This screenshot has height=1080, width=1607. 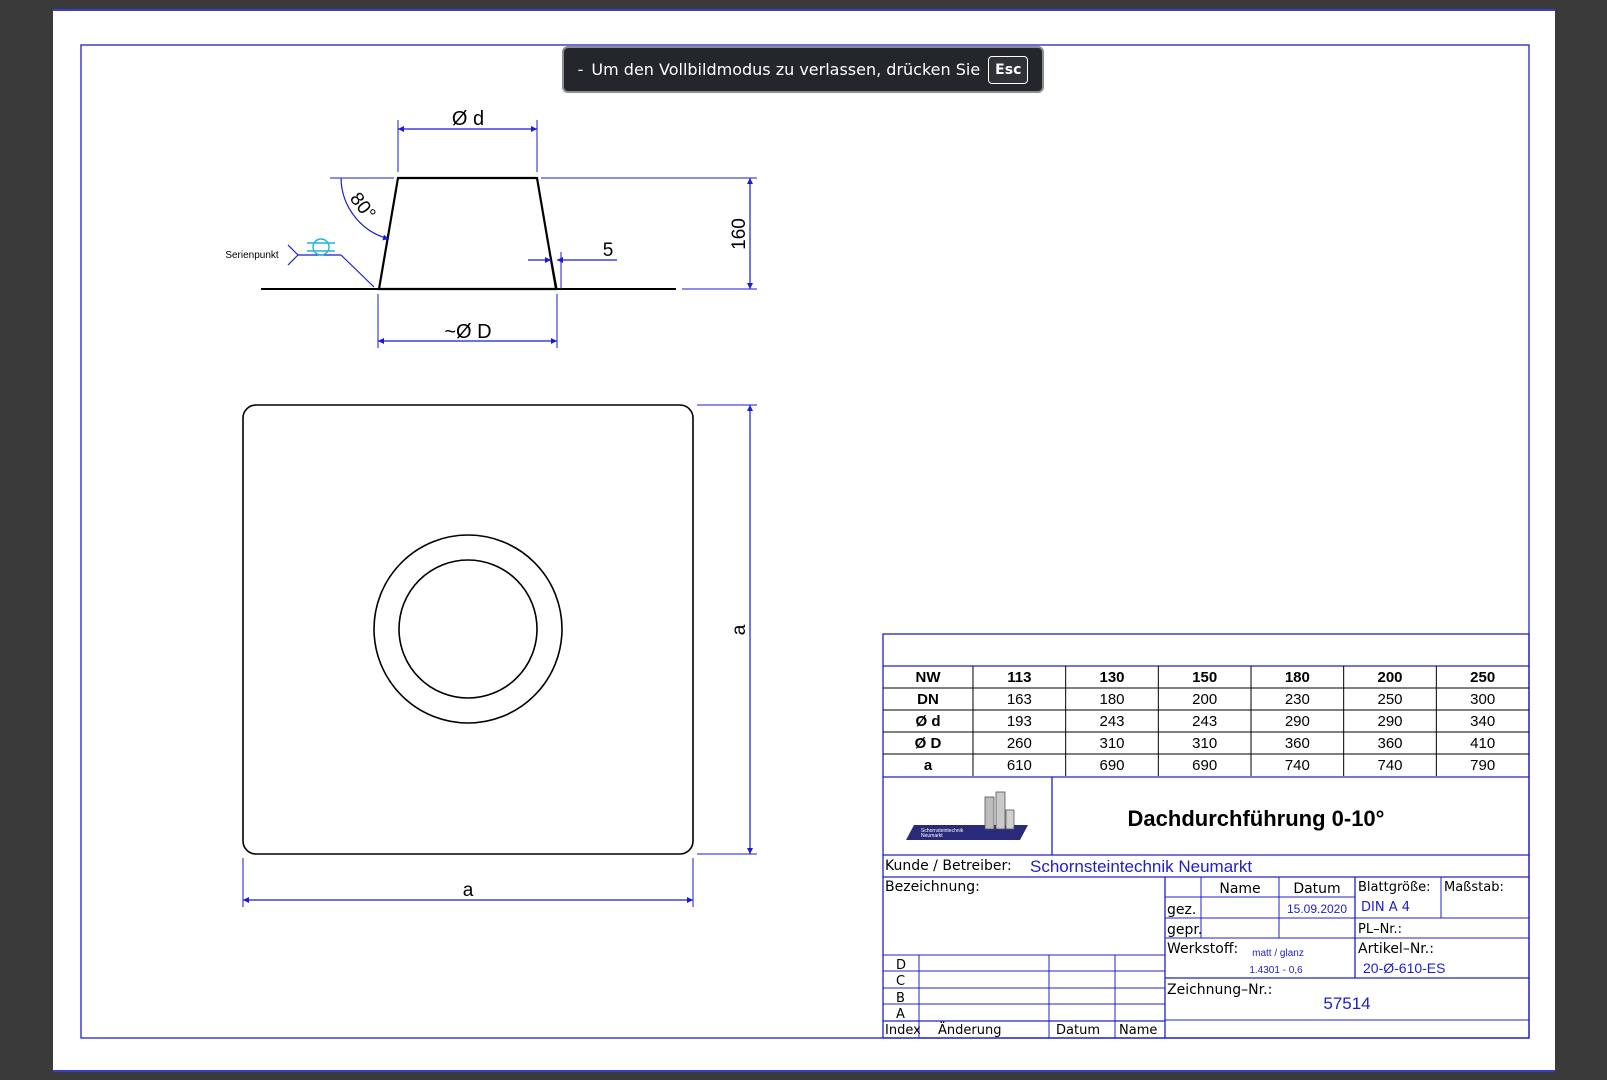 I want to click on table-row-header: a, so click(x=928, y=765).